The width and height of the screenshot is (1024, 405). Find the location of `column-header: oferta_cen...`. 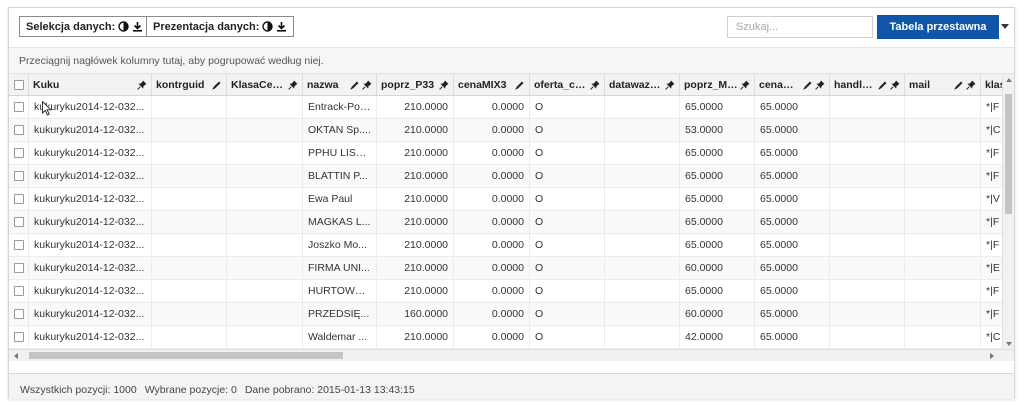

column-header: oferta_cen... is located at coordinates (567, 84).